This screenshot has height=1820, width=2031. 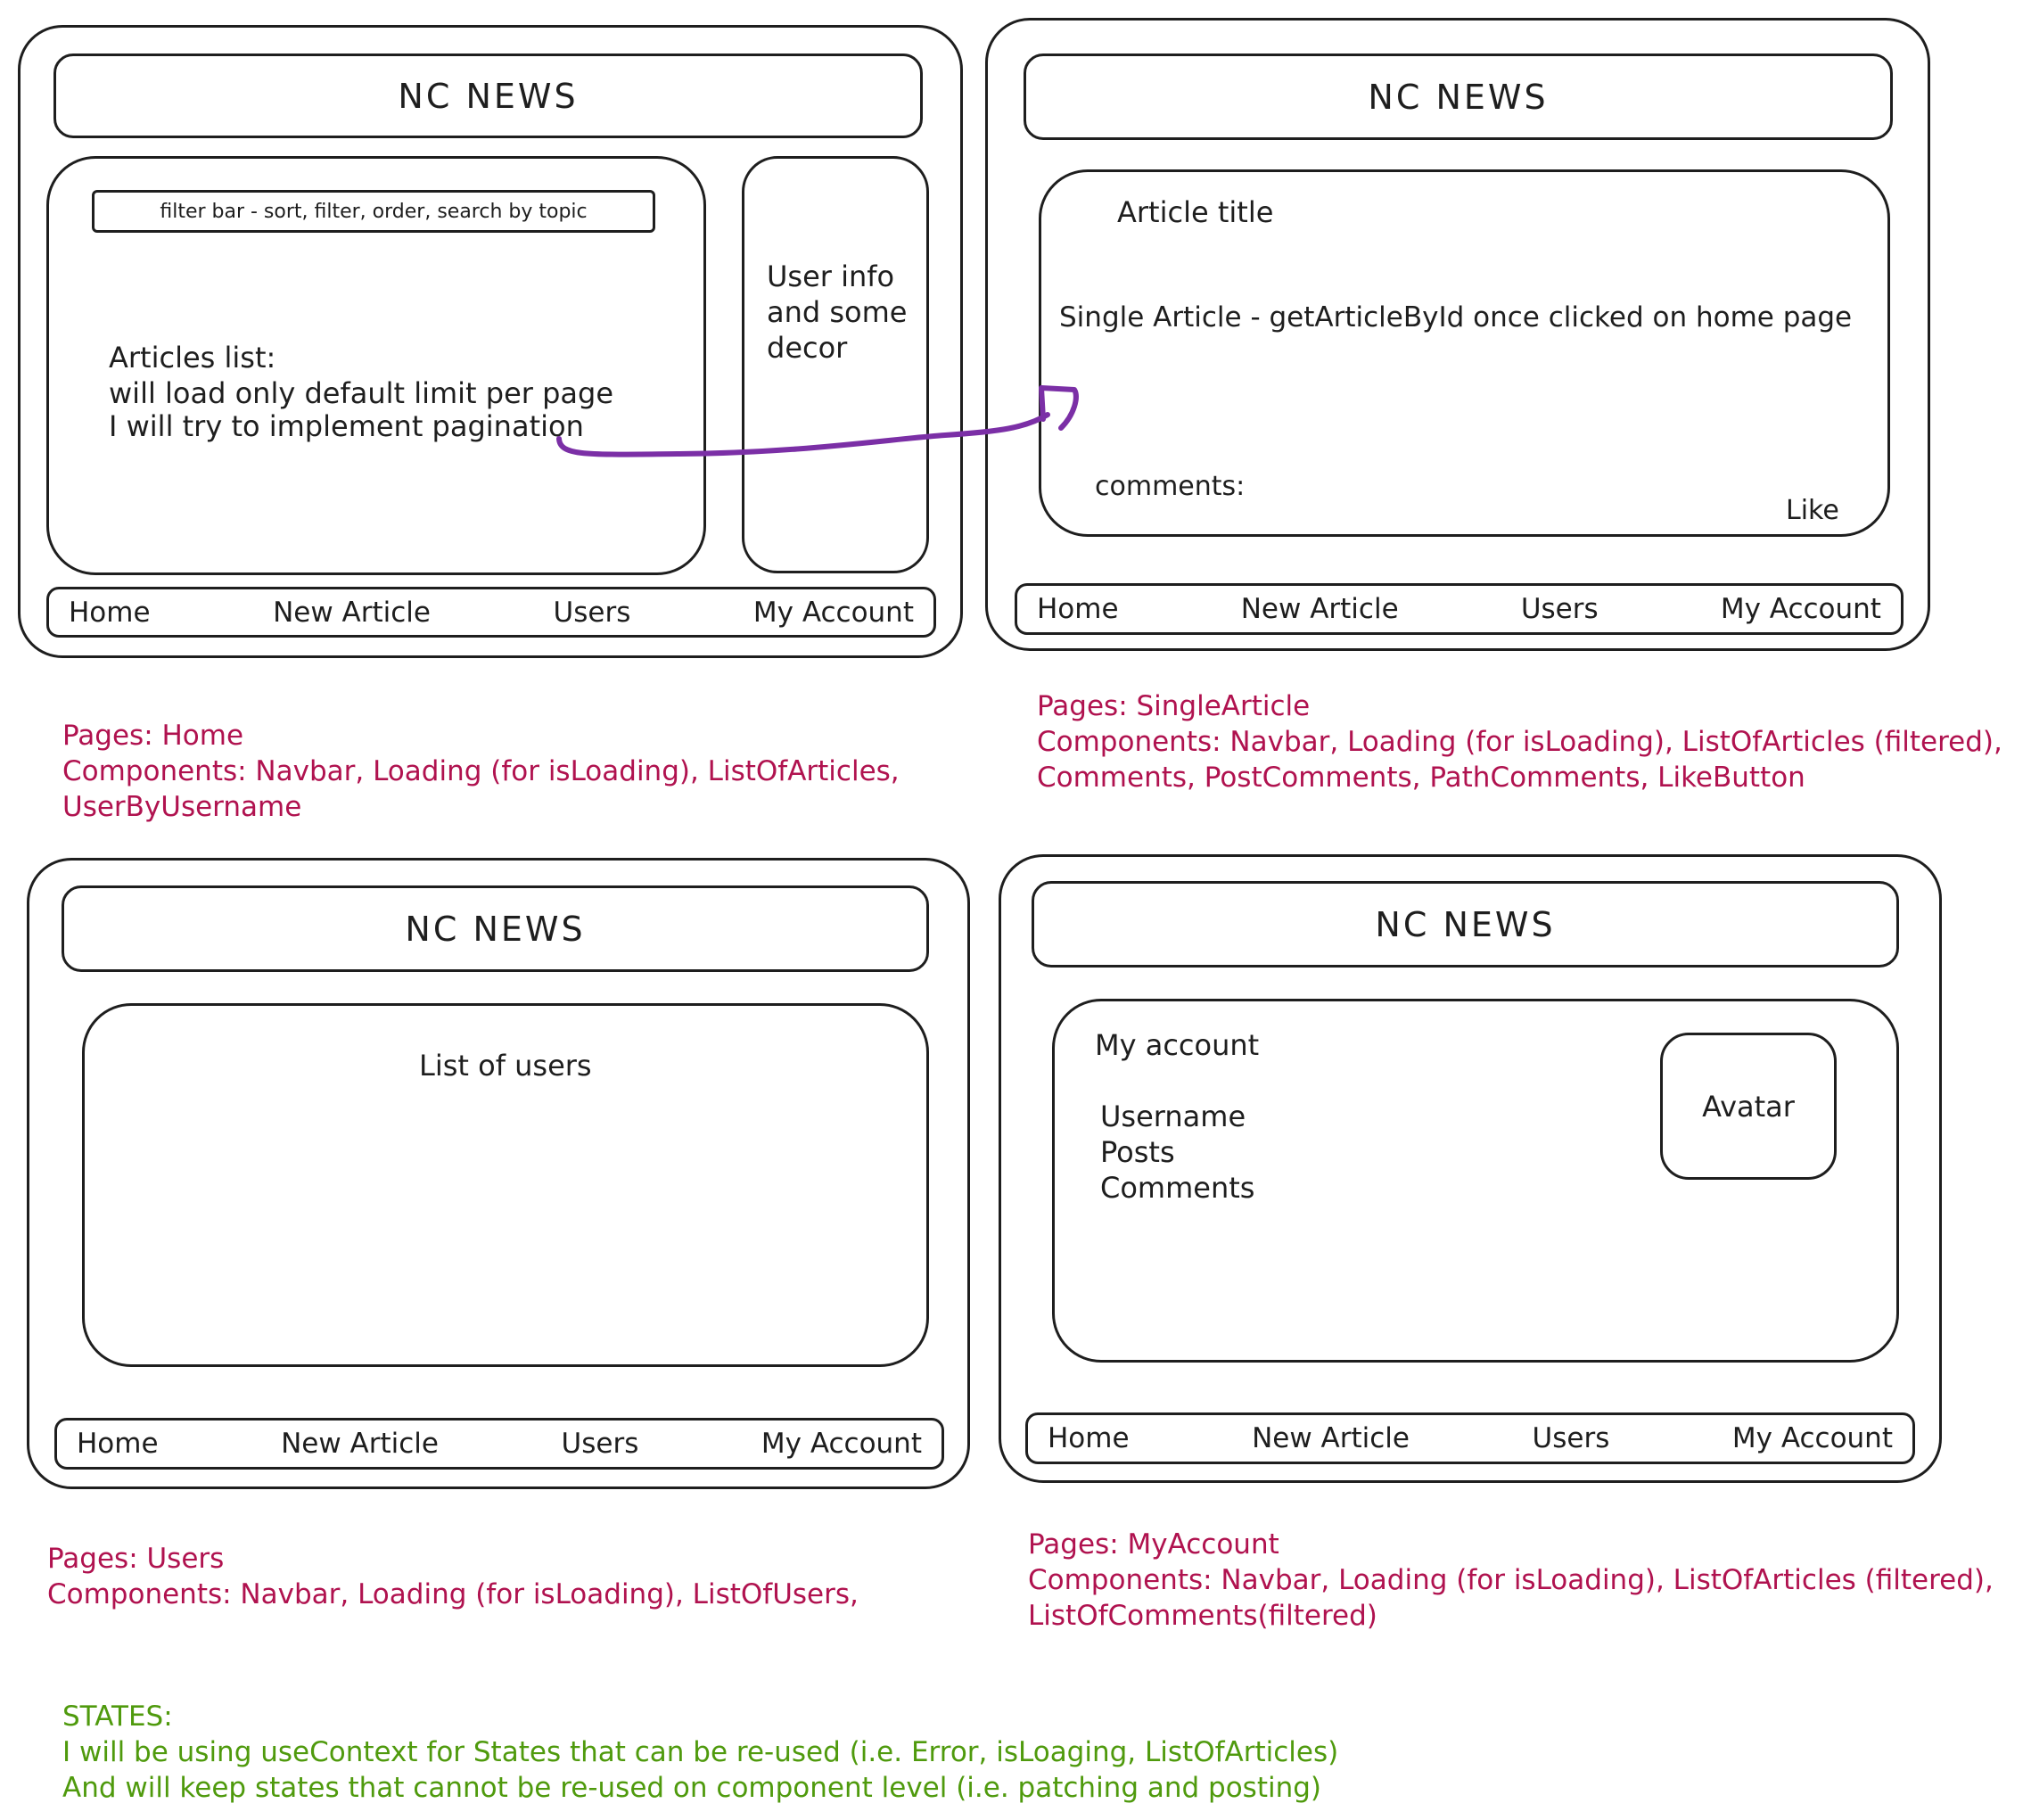 What do you see at coordinates (807, 348) in the screenshot?
I see `home-sidebar-line3: decor` at bounding box center [807, 348].